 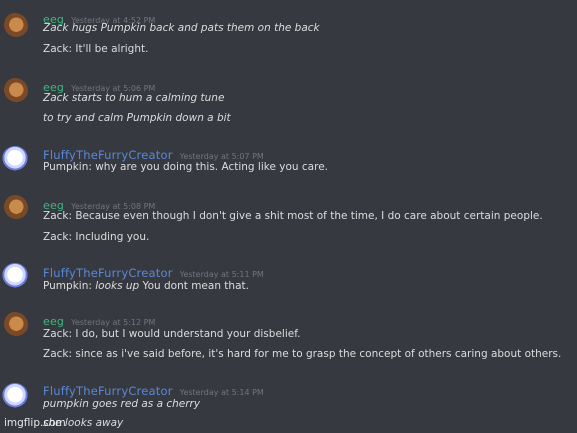 What do you see at coordinates (96, 237) in the screenshot?
I see `message-line: Zack: Including you.` at bounding box center [96, 237].